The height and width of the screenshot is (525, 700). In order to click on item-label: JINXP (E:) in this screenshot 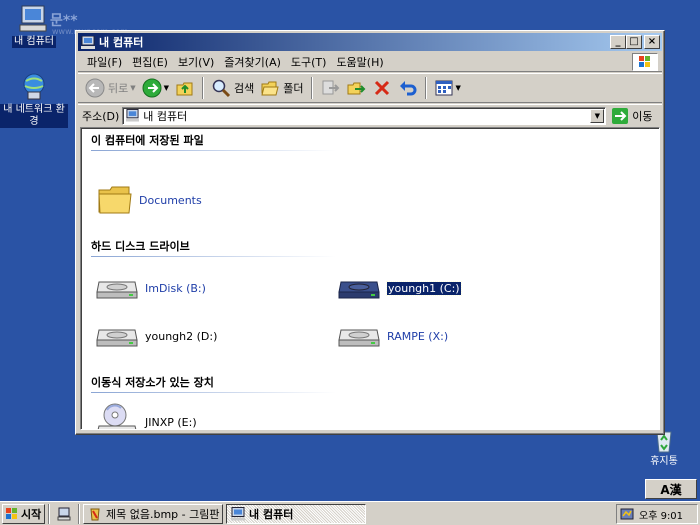, I will do `click(171, 422)`.